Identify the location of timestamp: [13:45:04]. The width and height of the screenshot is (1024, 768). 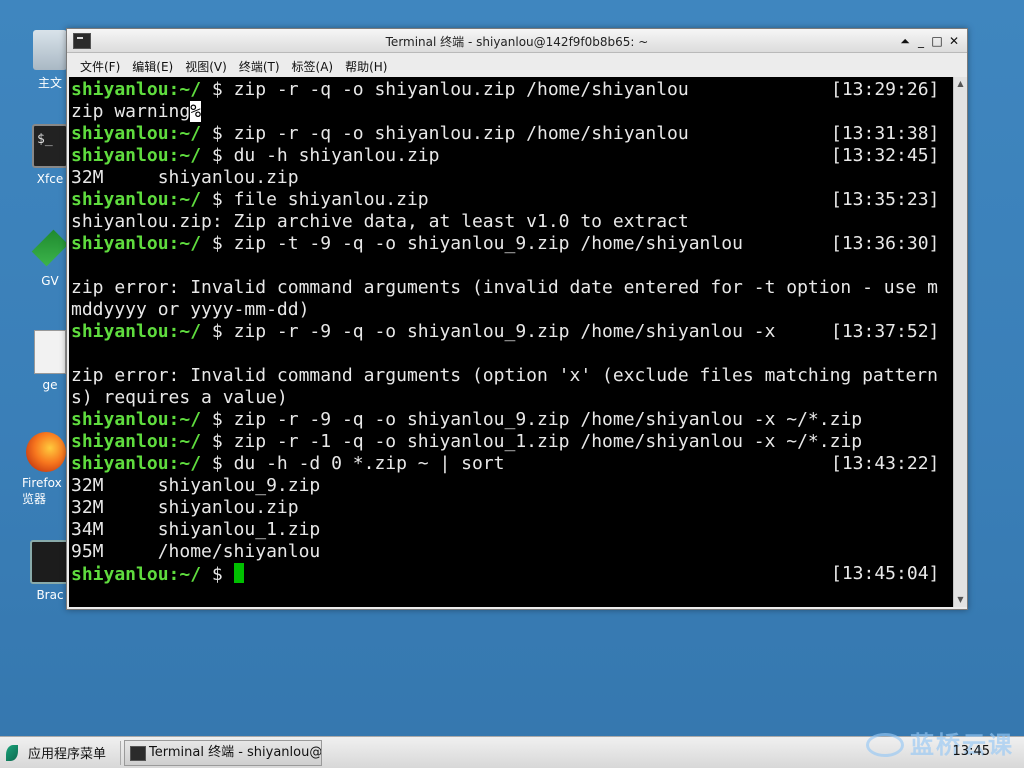
(885, 573).